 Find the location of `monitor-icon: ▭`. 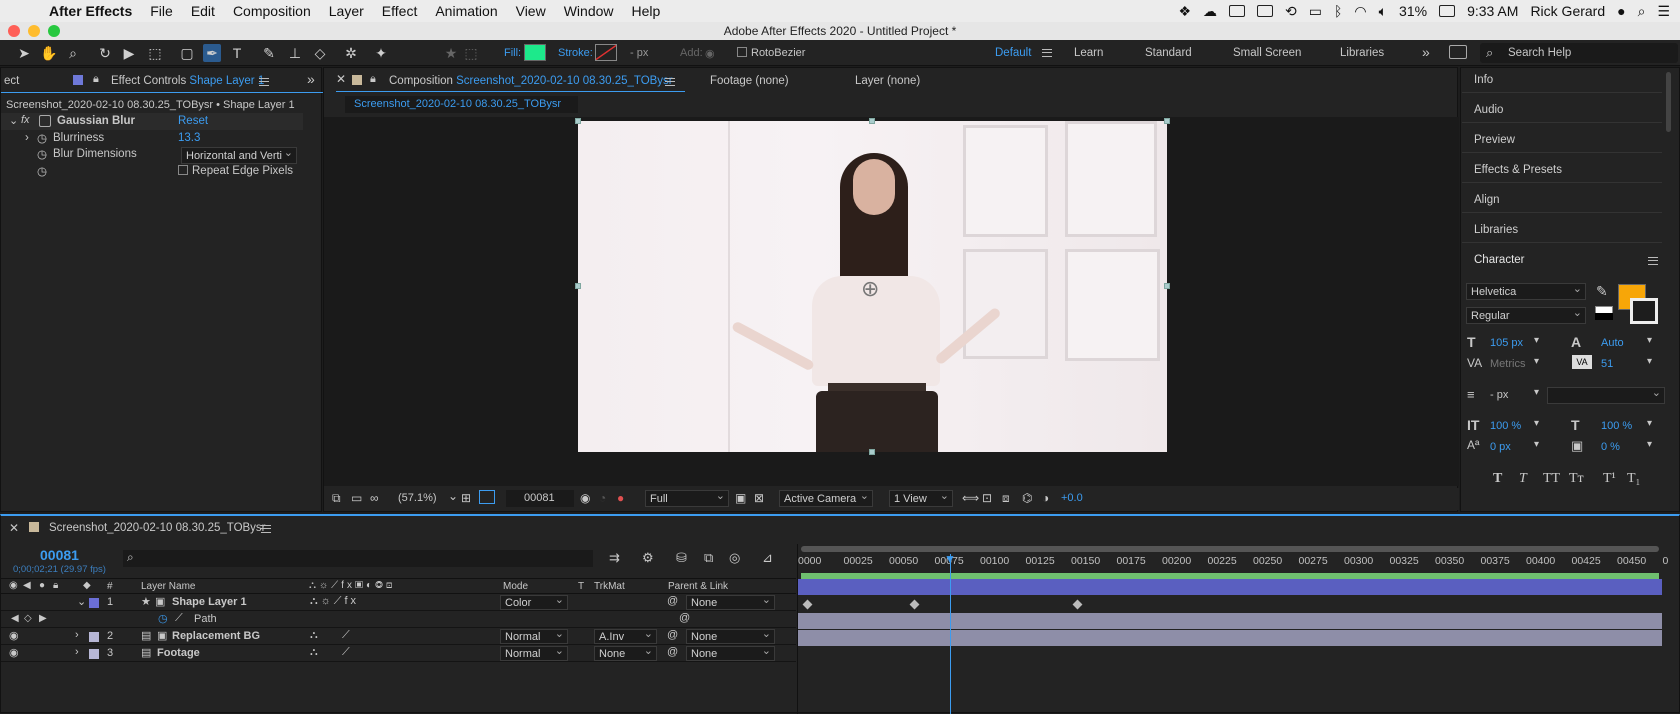

monitor-icon: ▭ is located at coordinates (356, 498).